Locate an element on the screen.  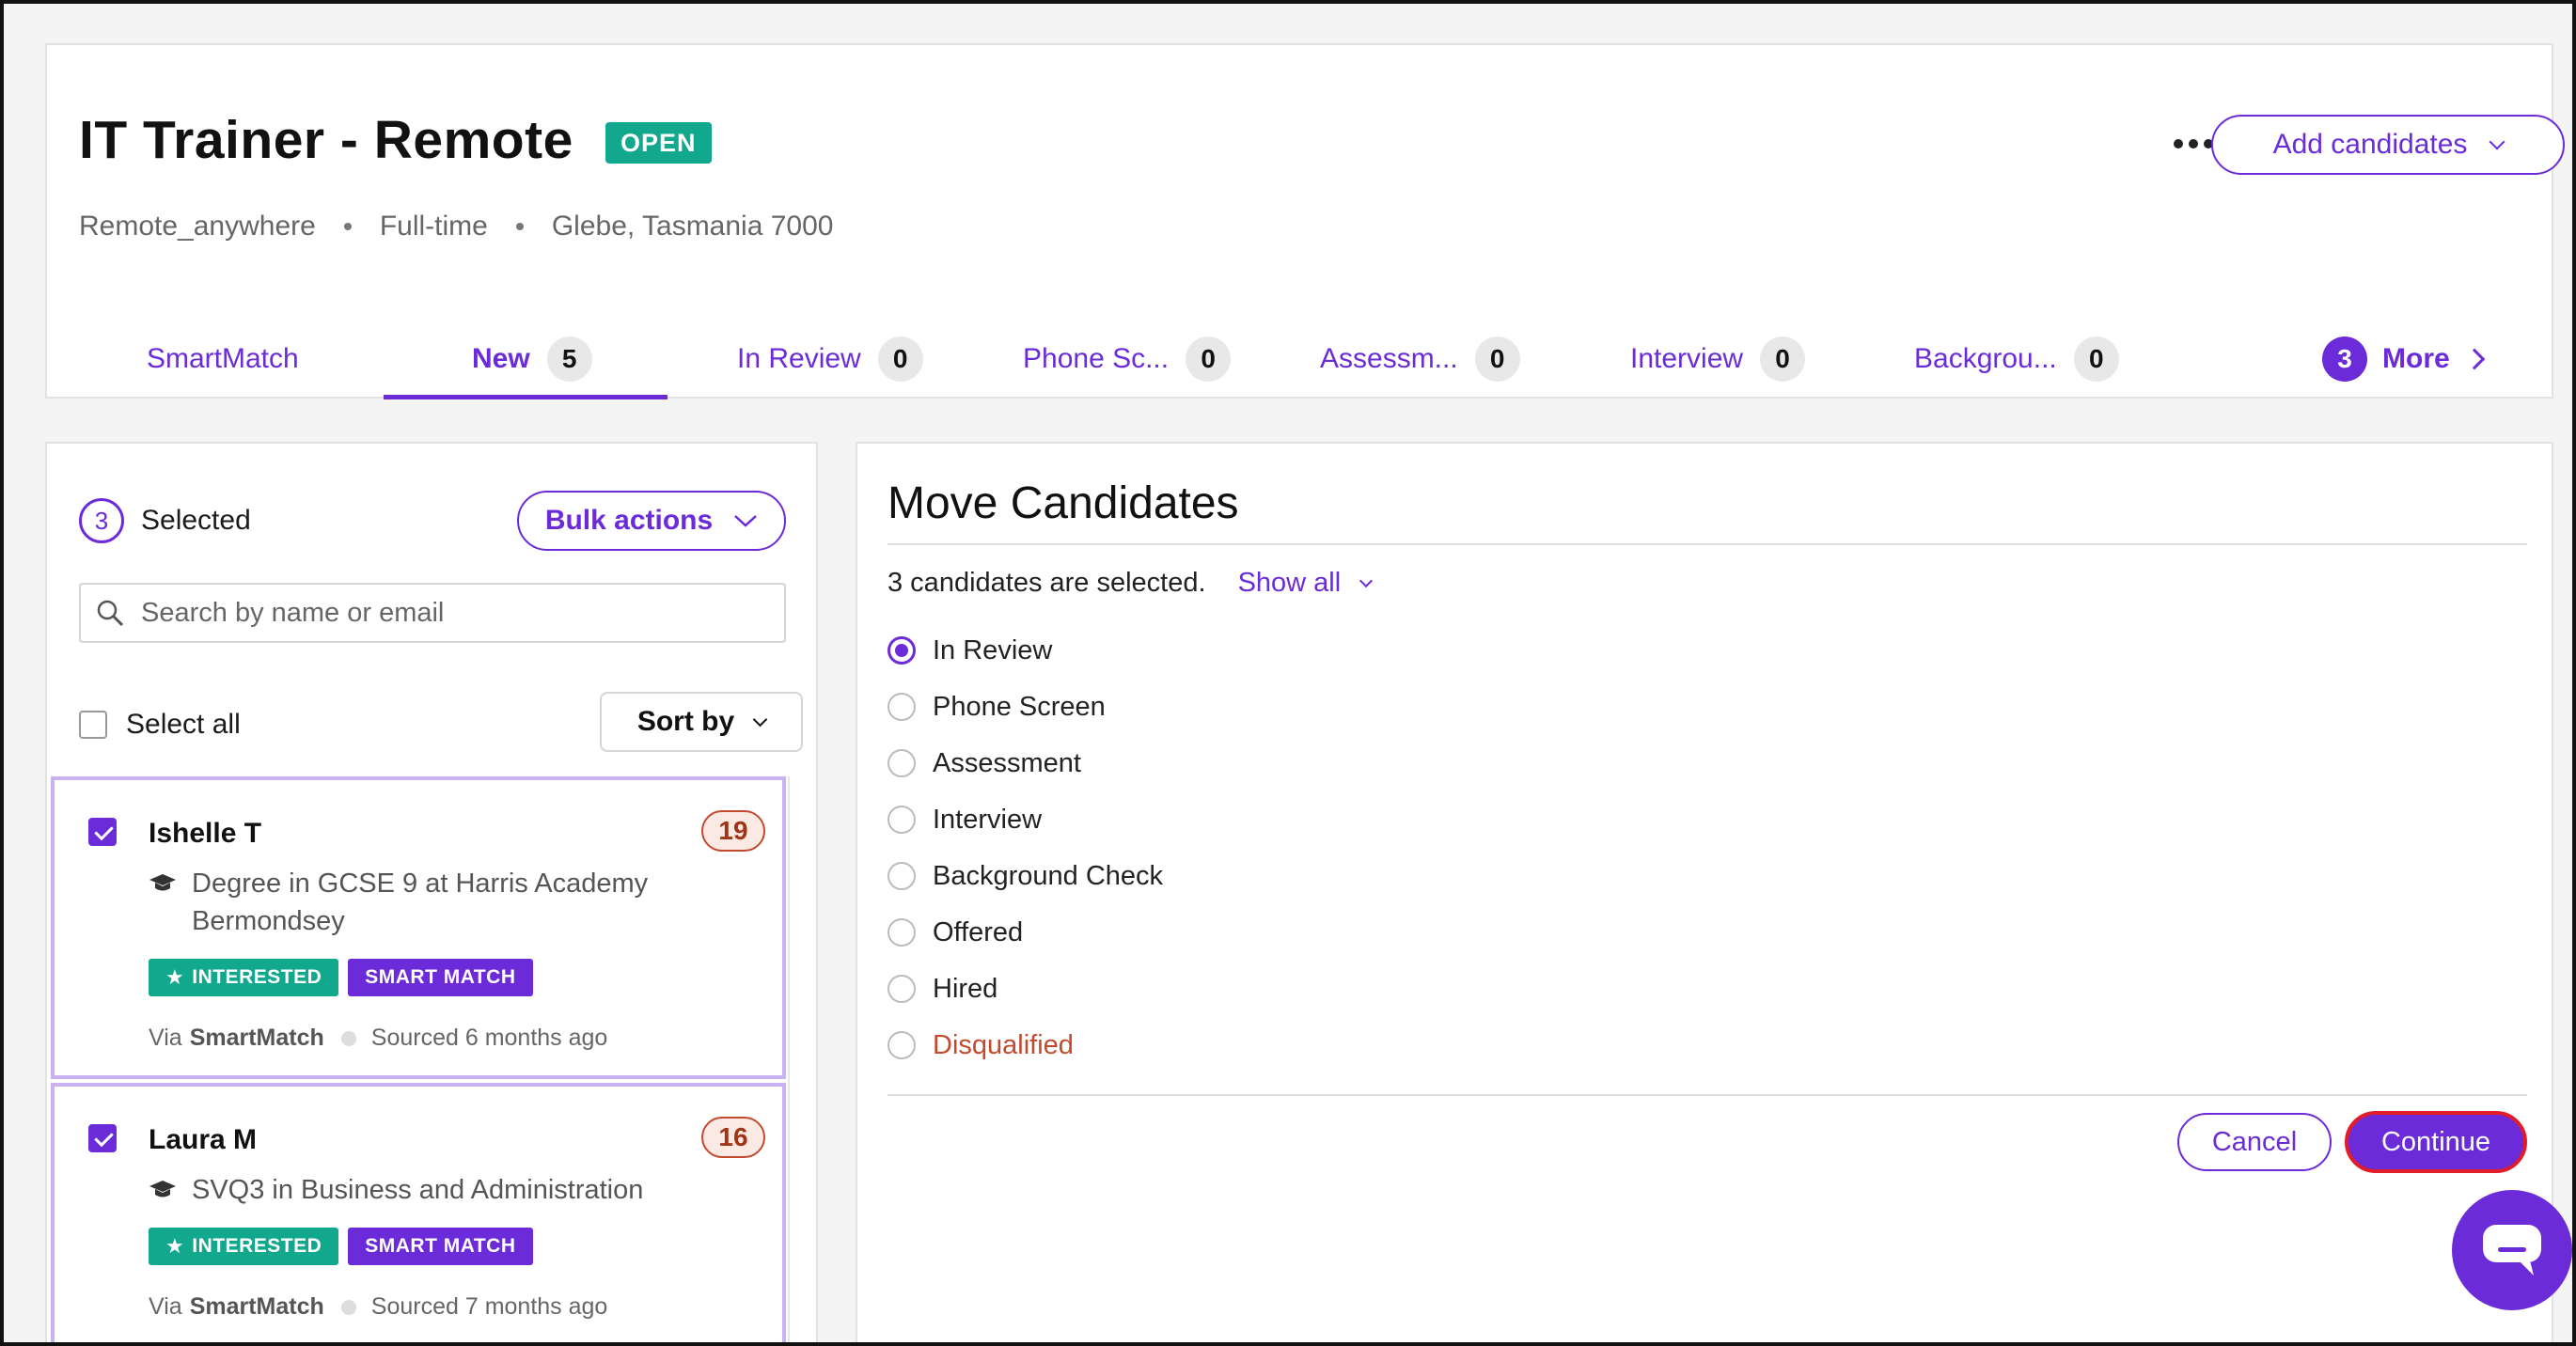
candidate-source: Via SmartMatch Sourced 6 months ago is located at coordinates (378, 1038).